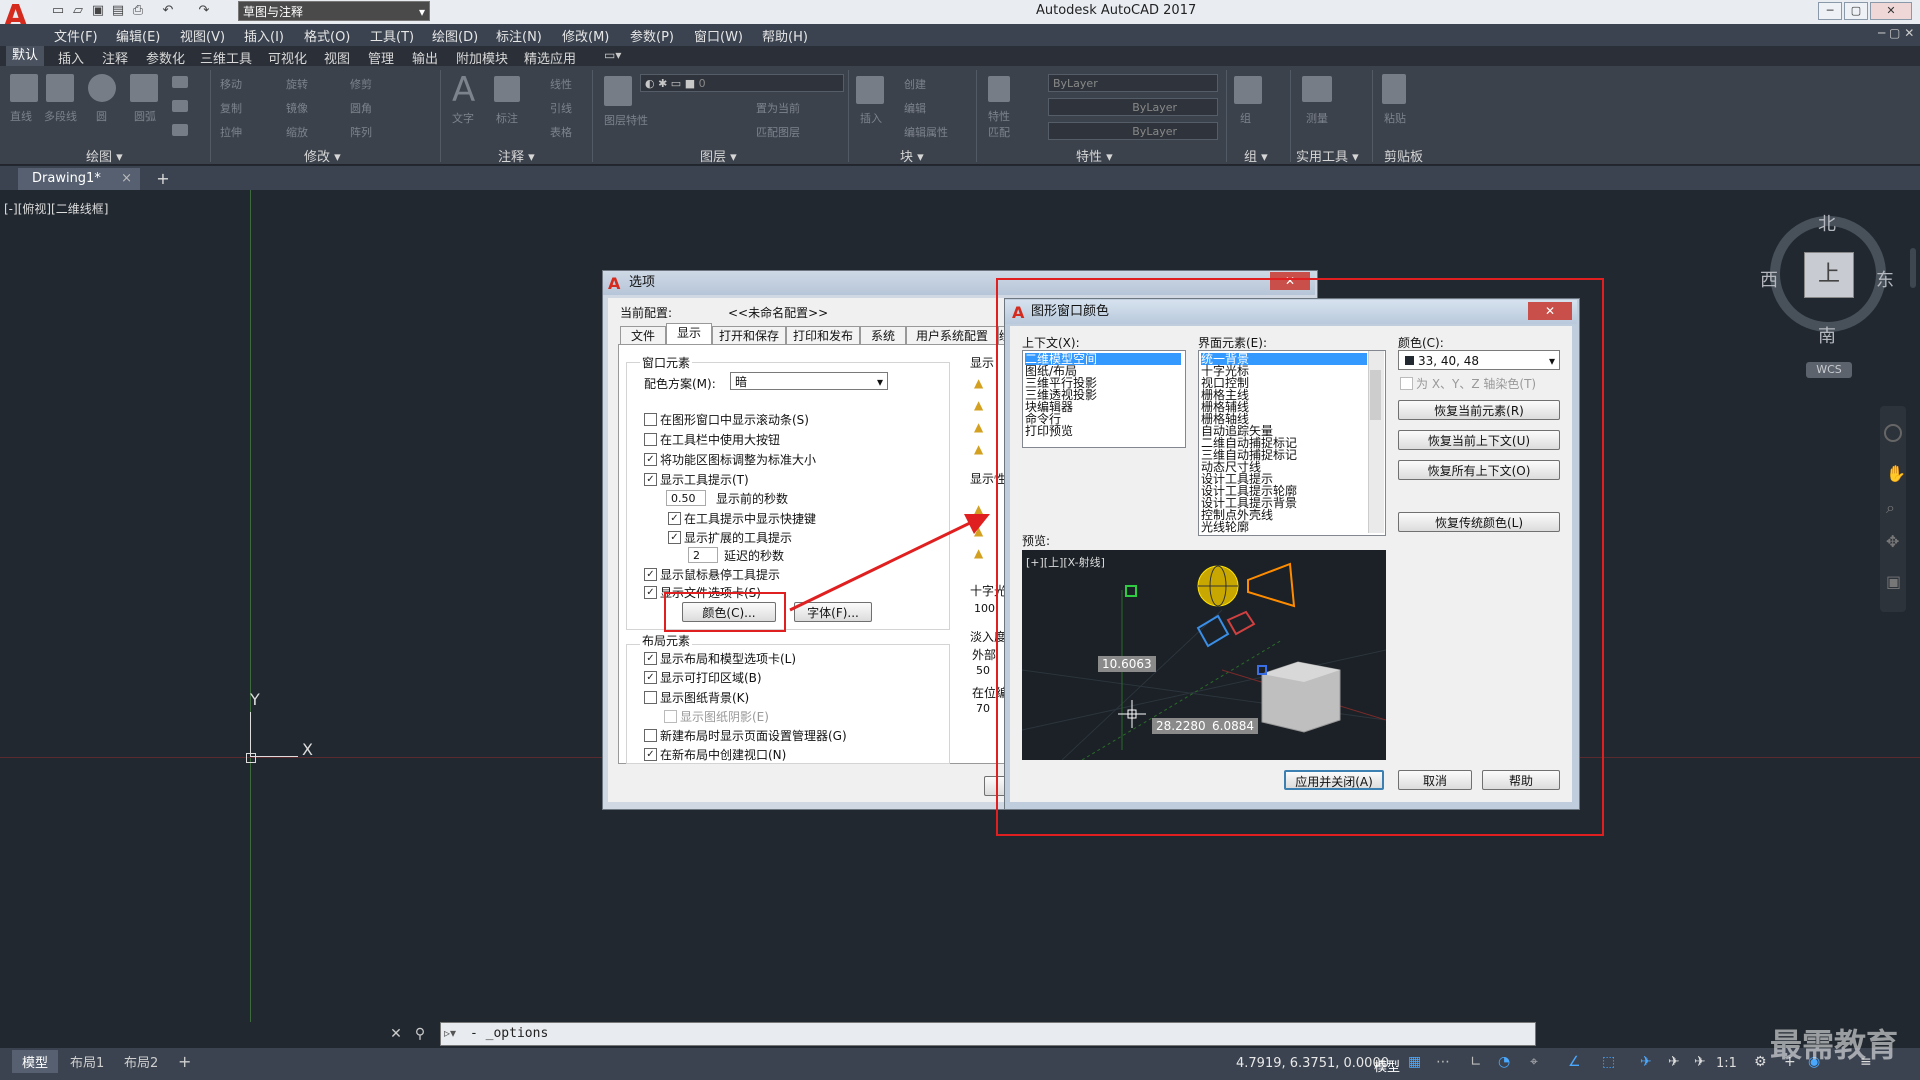  I want to click on tab-annotate: 注释, so click(115, 57).